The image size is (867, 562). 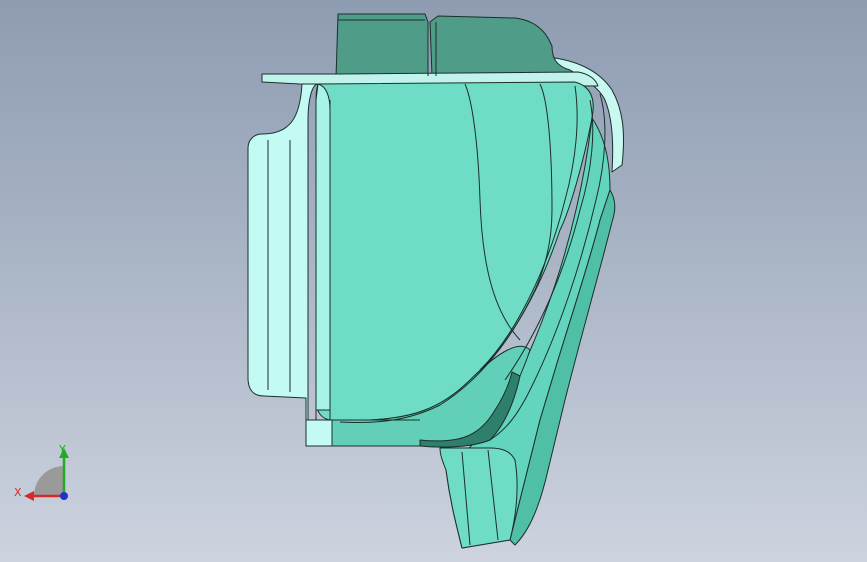 I want to click on y-axis-label: Y, so click(x=62, y=449).